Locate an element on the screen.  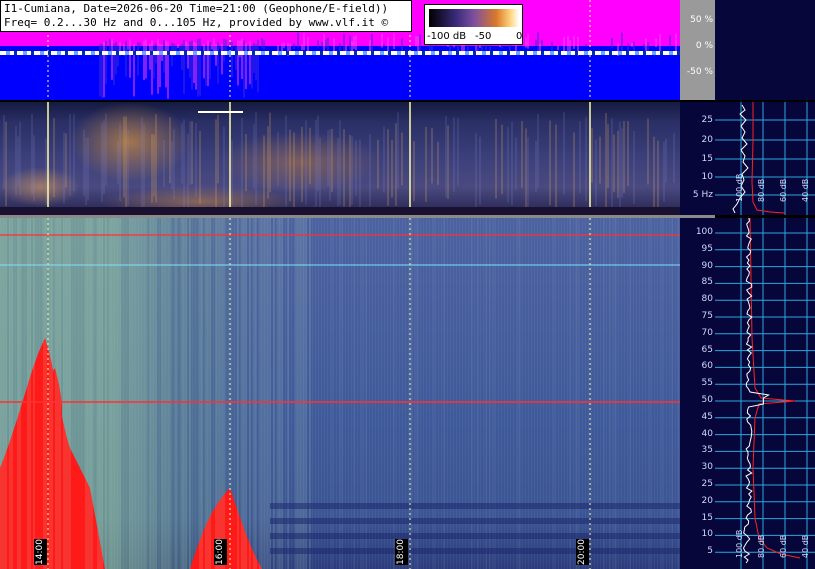
efield-tick-30: 30 is located at coordinates (707, 467).